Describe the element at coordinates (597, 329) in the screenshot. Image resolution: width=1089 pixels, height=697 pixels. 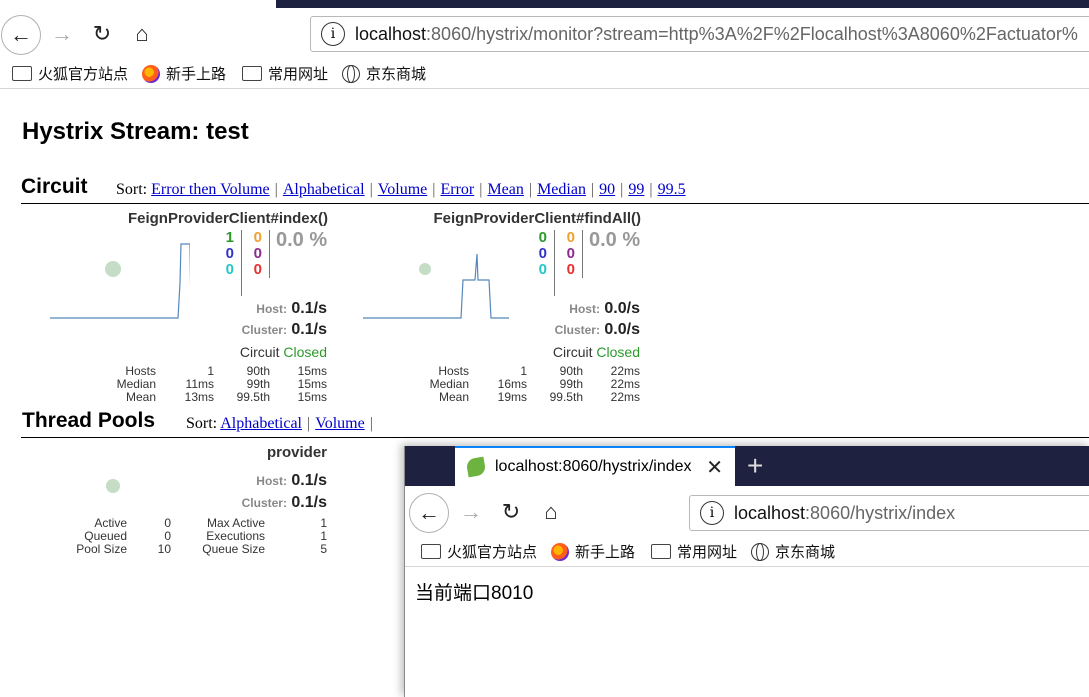
I see `cluster-rate-row: Cluster: 0.0/s` at that location.